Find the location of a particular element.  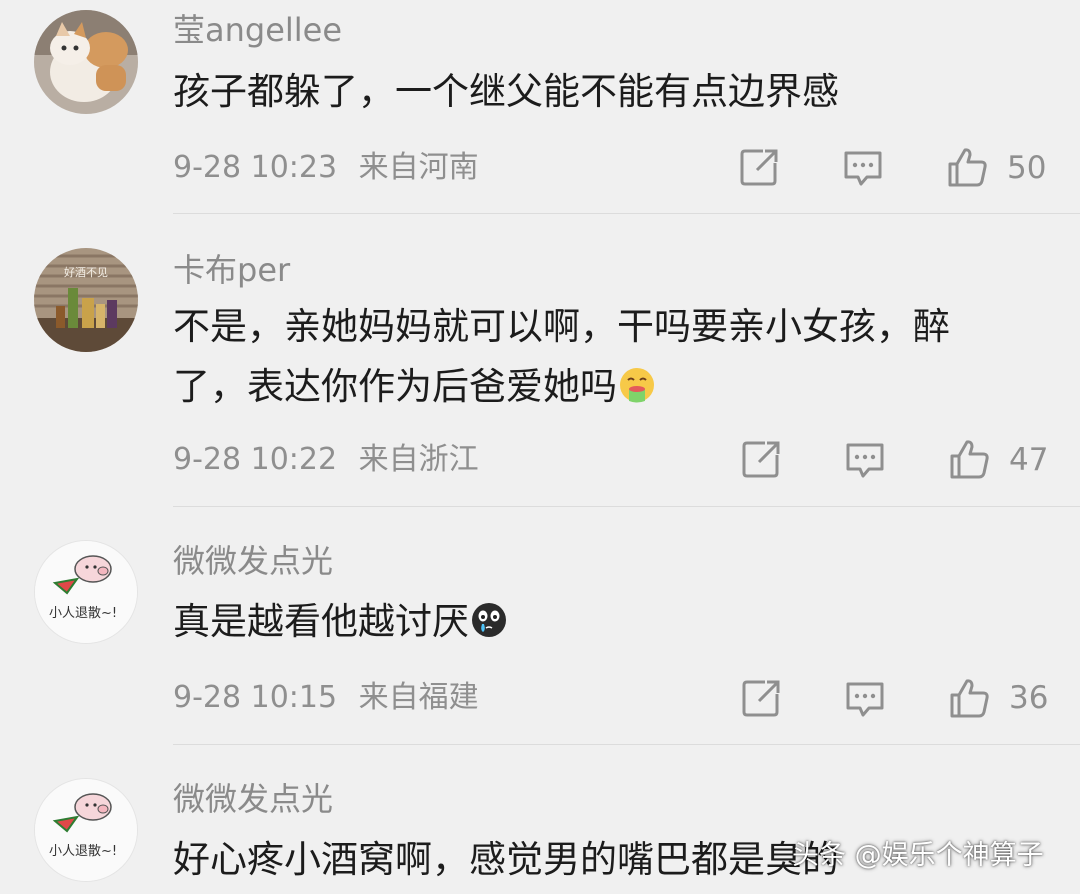

crying-face-emoji is located at coordinates (489, 620).